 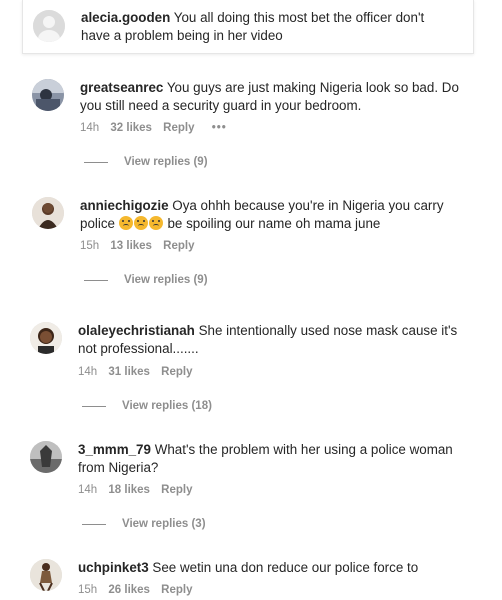 I want to click on comment-username: greatseanrec, so click(x=121, y=87).